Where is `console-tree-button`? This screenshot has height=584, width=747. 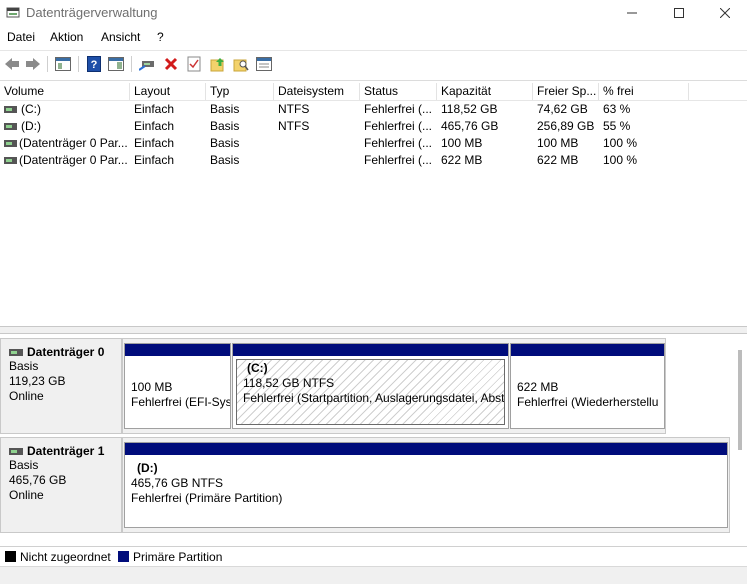 console-tree-button is located at coordinates (63, 64).